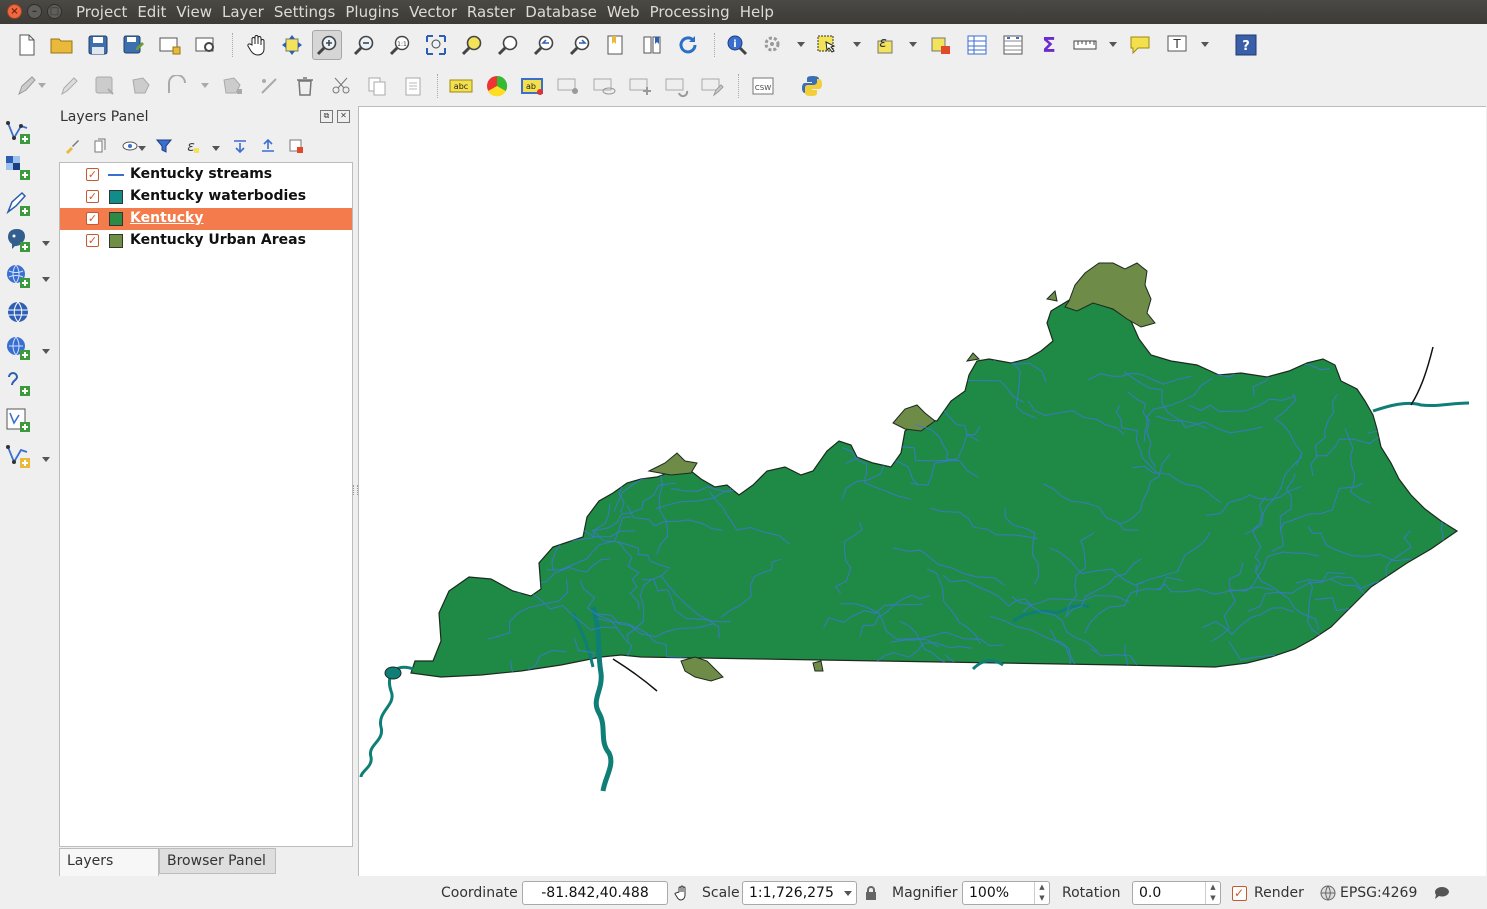  I want to click on manage-visibility-icon, so click(130, 146).